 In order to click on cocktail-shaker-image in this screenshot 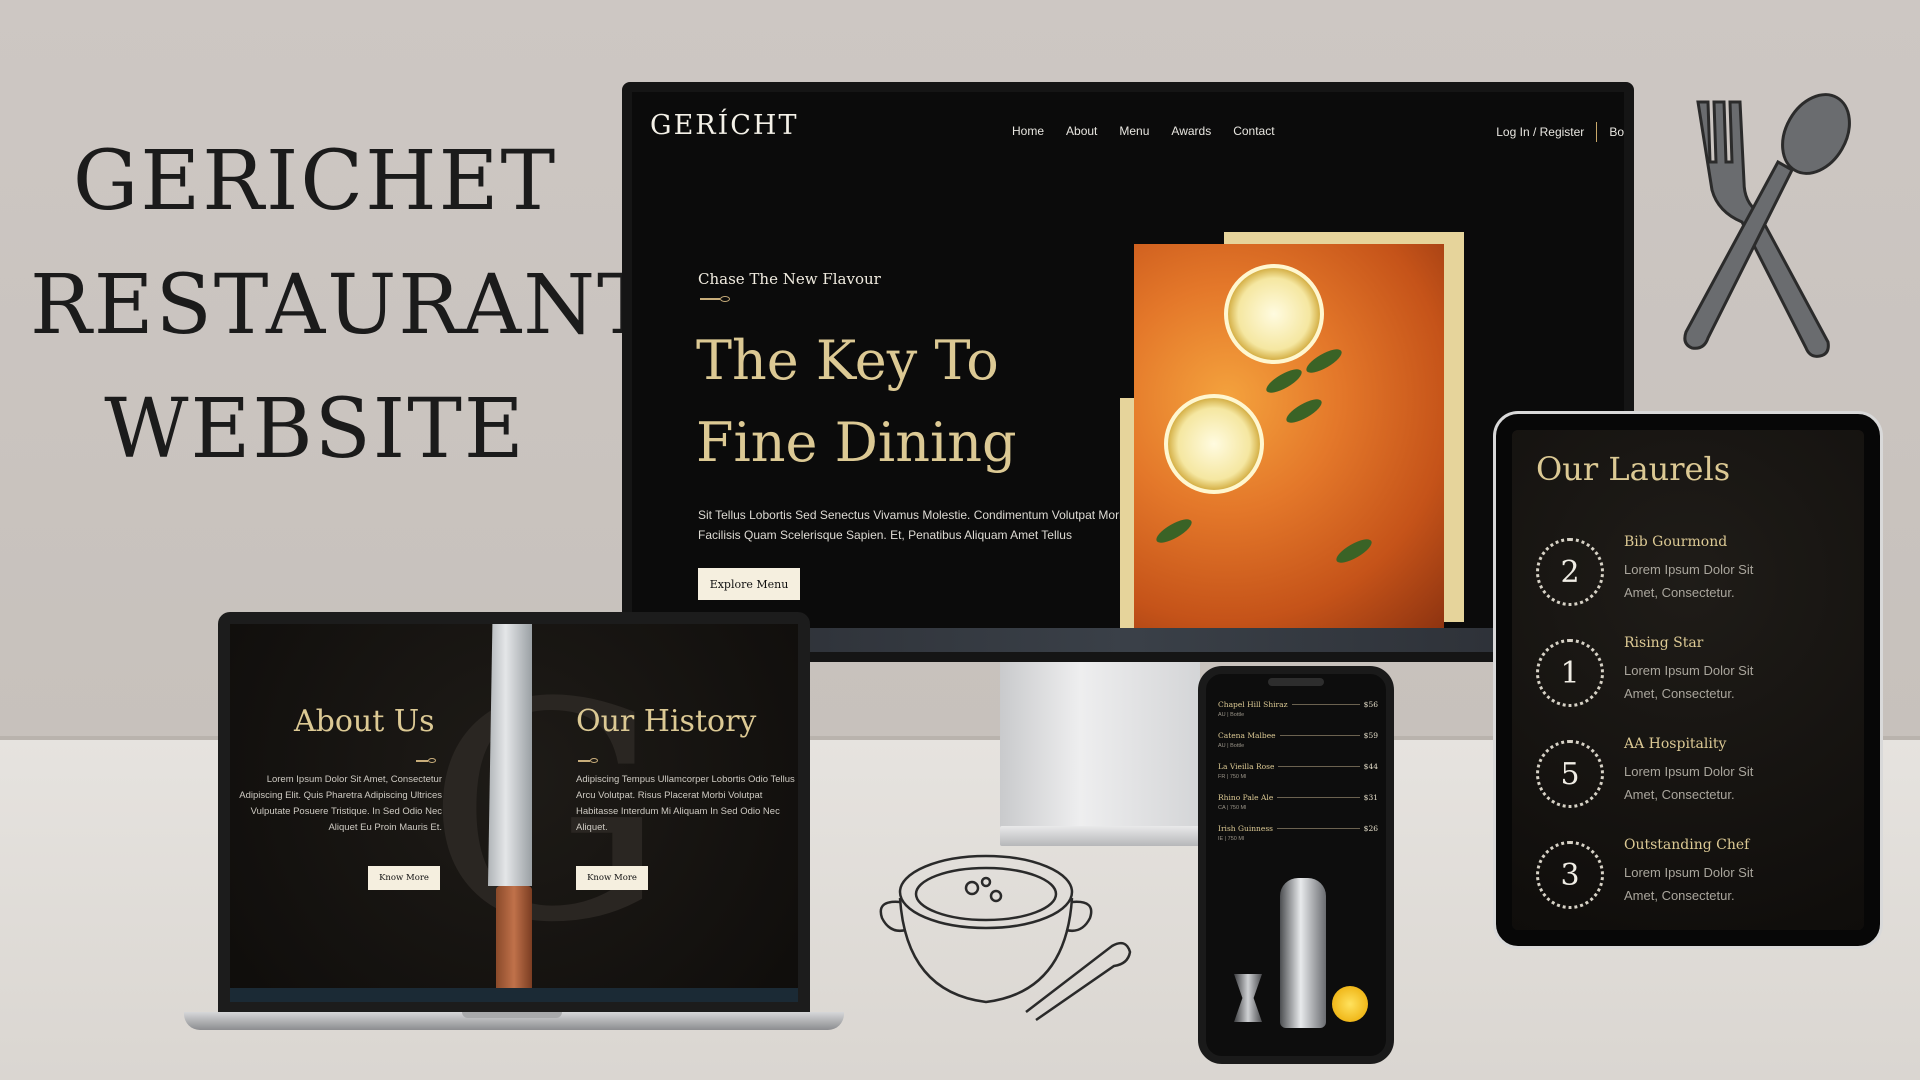, I will do `click(1303, 953)`.